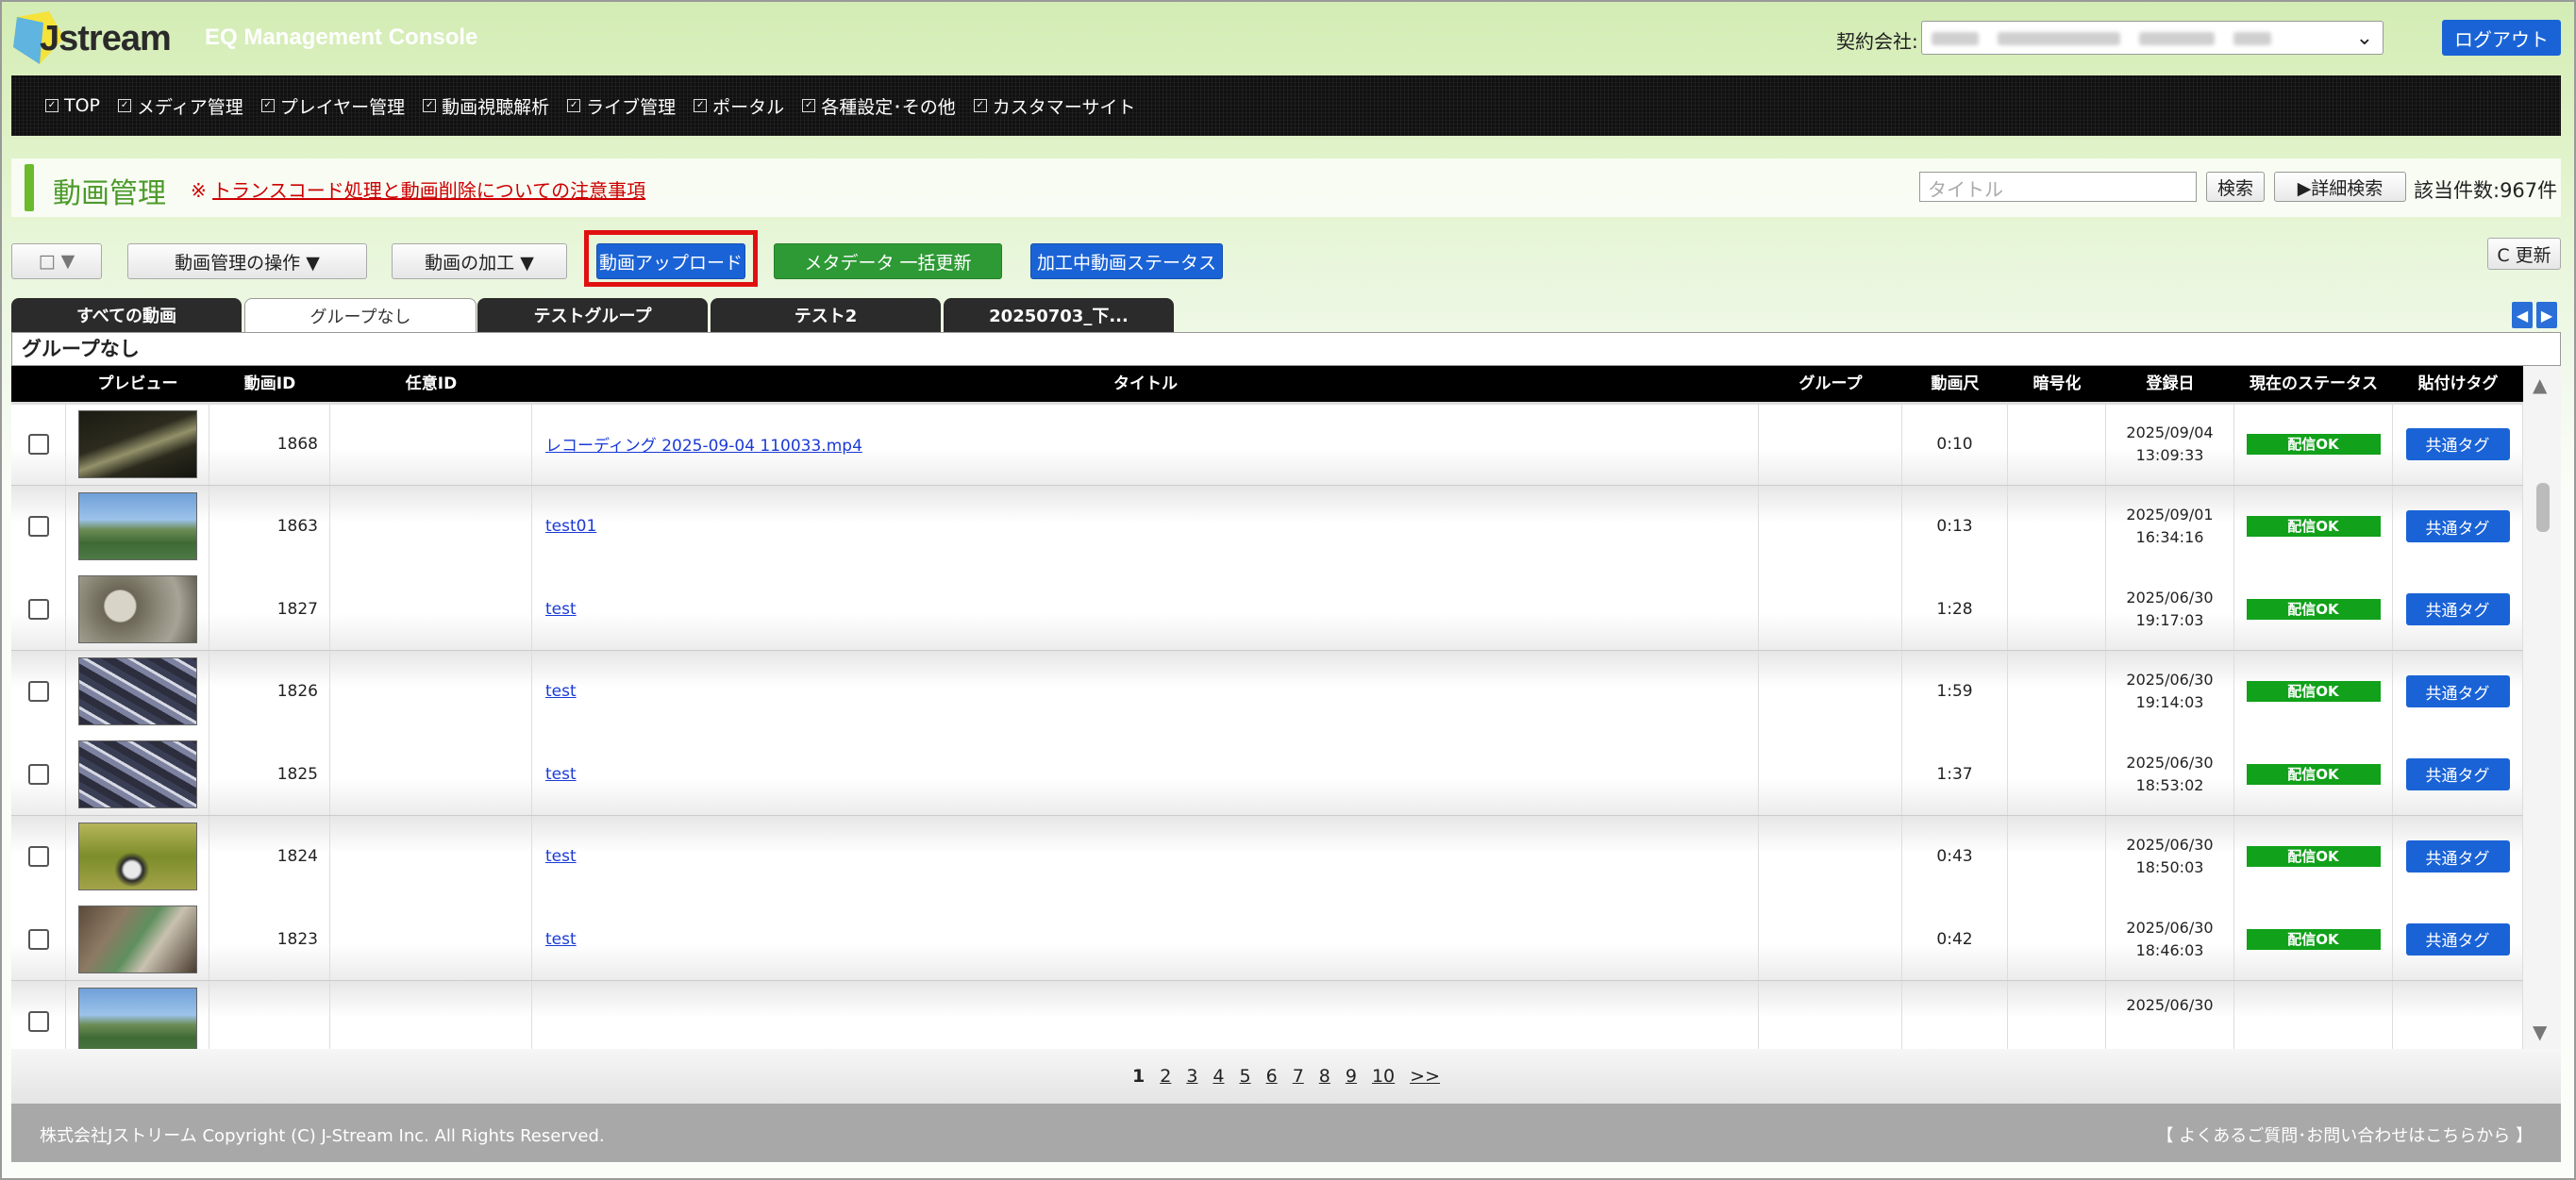 The height and width of the screenshot is (1180, 2576). What do you see at coordinates (1165, 1076) in the screenshot?
I see `page-link: 2` at bounding box center [1165, 1076].